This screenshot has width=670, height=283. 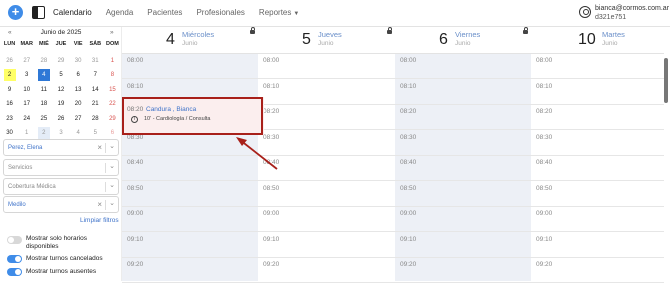 I want to click on scrollbar, so click(x=666, y=80).